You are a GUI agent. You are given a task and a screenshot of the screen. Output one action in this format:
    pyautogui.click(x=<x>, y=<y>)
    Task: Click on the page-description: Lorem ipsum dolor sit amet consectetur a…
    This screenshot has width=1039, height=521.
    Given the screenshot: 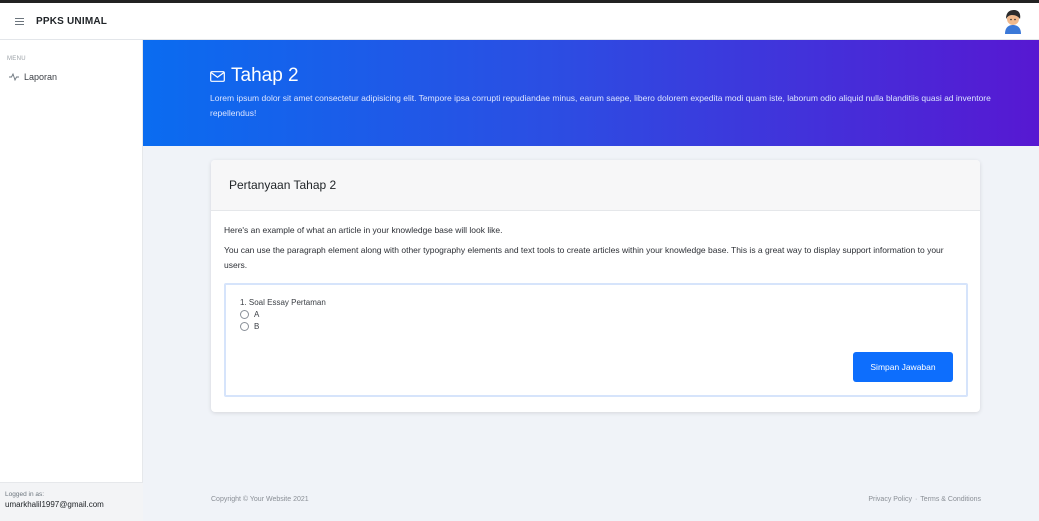 What is the action you would take?
    pyautogui.click(x=600, y=105)
    